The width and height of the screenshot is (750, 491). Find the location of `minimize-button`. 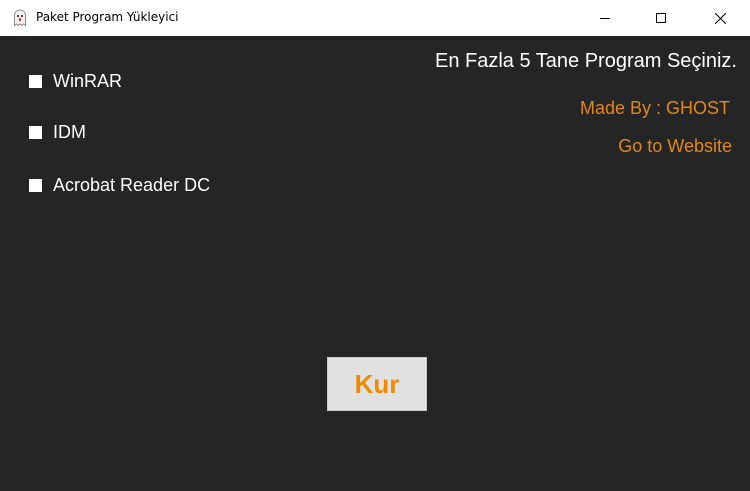

minimize-button is located at coordinates (605, 18).